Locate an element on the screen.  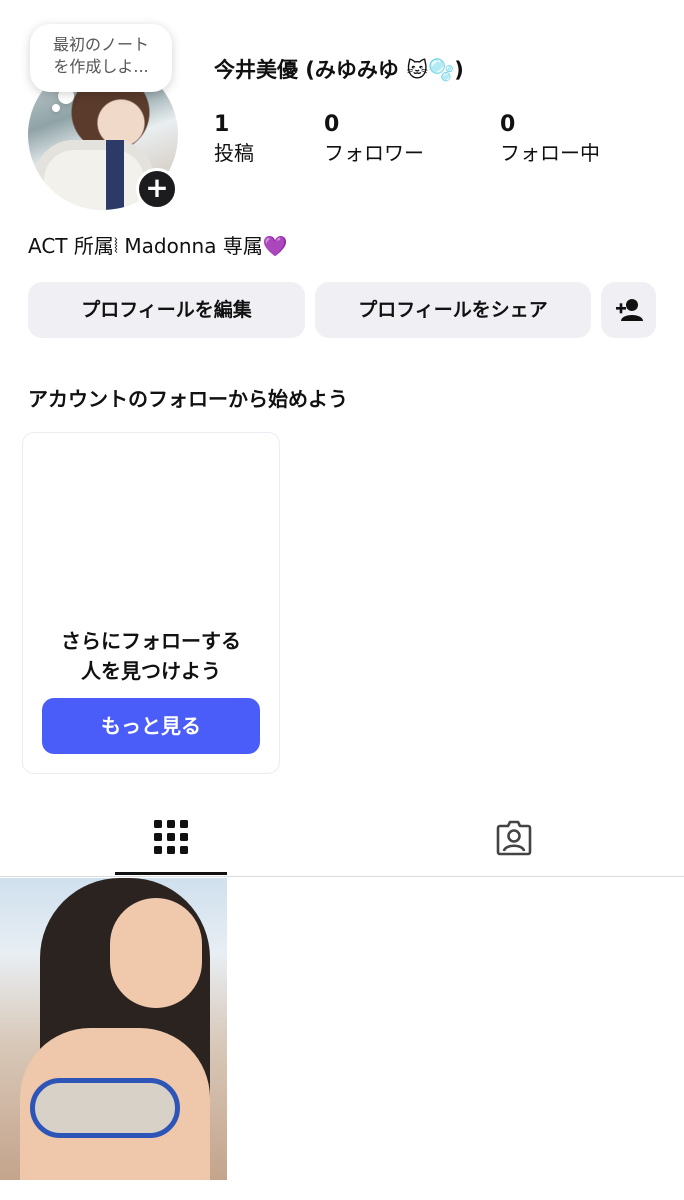
post-thumbnail is located at coordinates (113, 1029).